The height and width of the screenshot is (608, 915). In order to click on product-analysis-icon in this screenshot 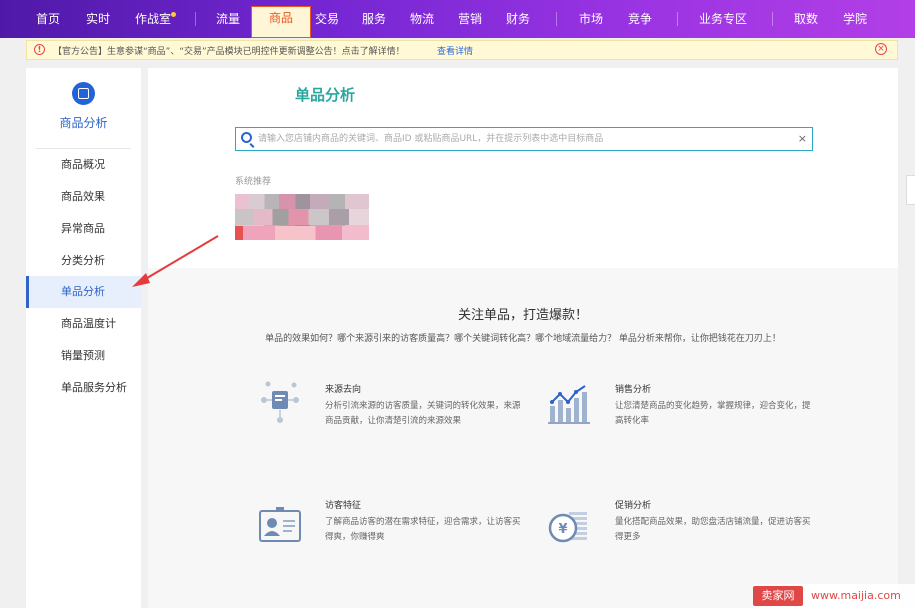, I will do `click(83, 93)`.